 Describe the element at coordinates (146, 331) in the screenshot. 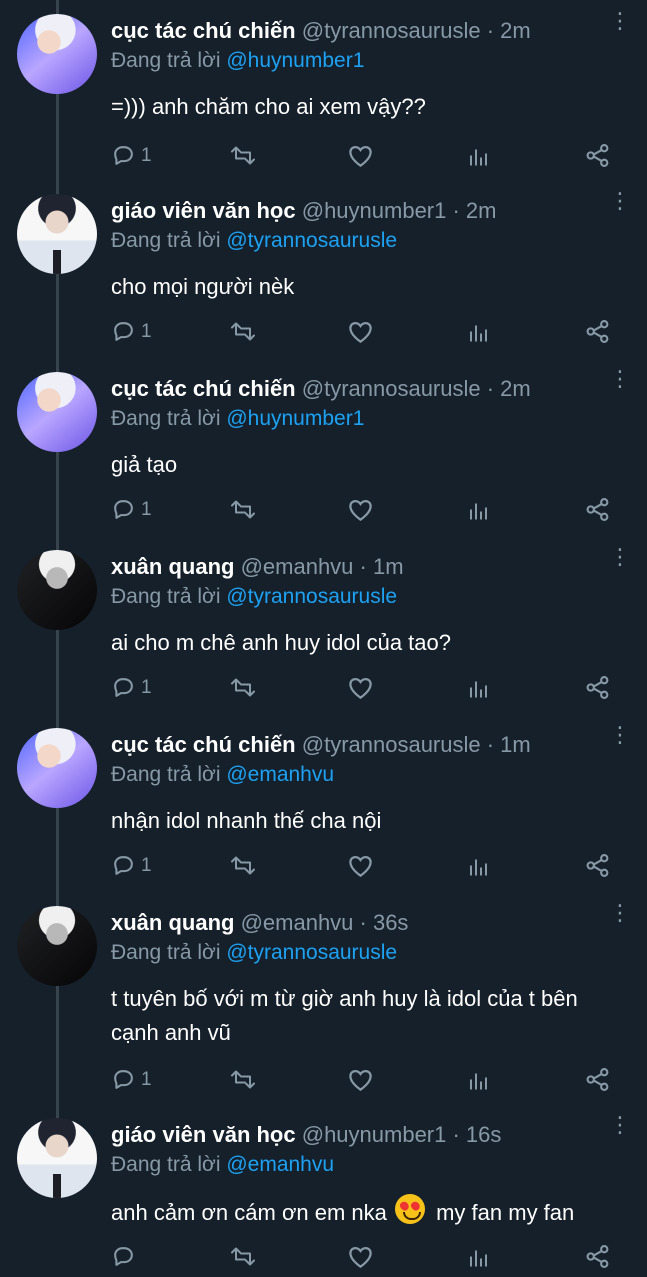

I see `reply-count: 1` at that location.